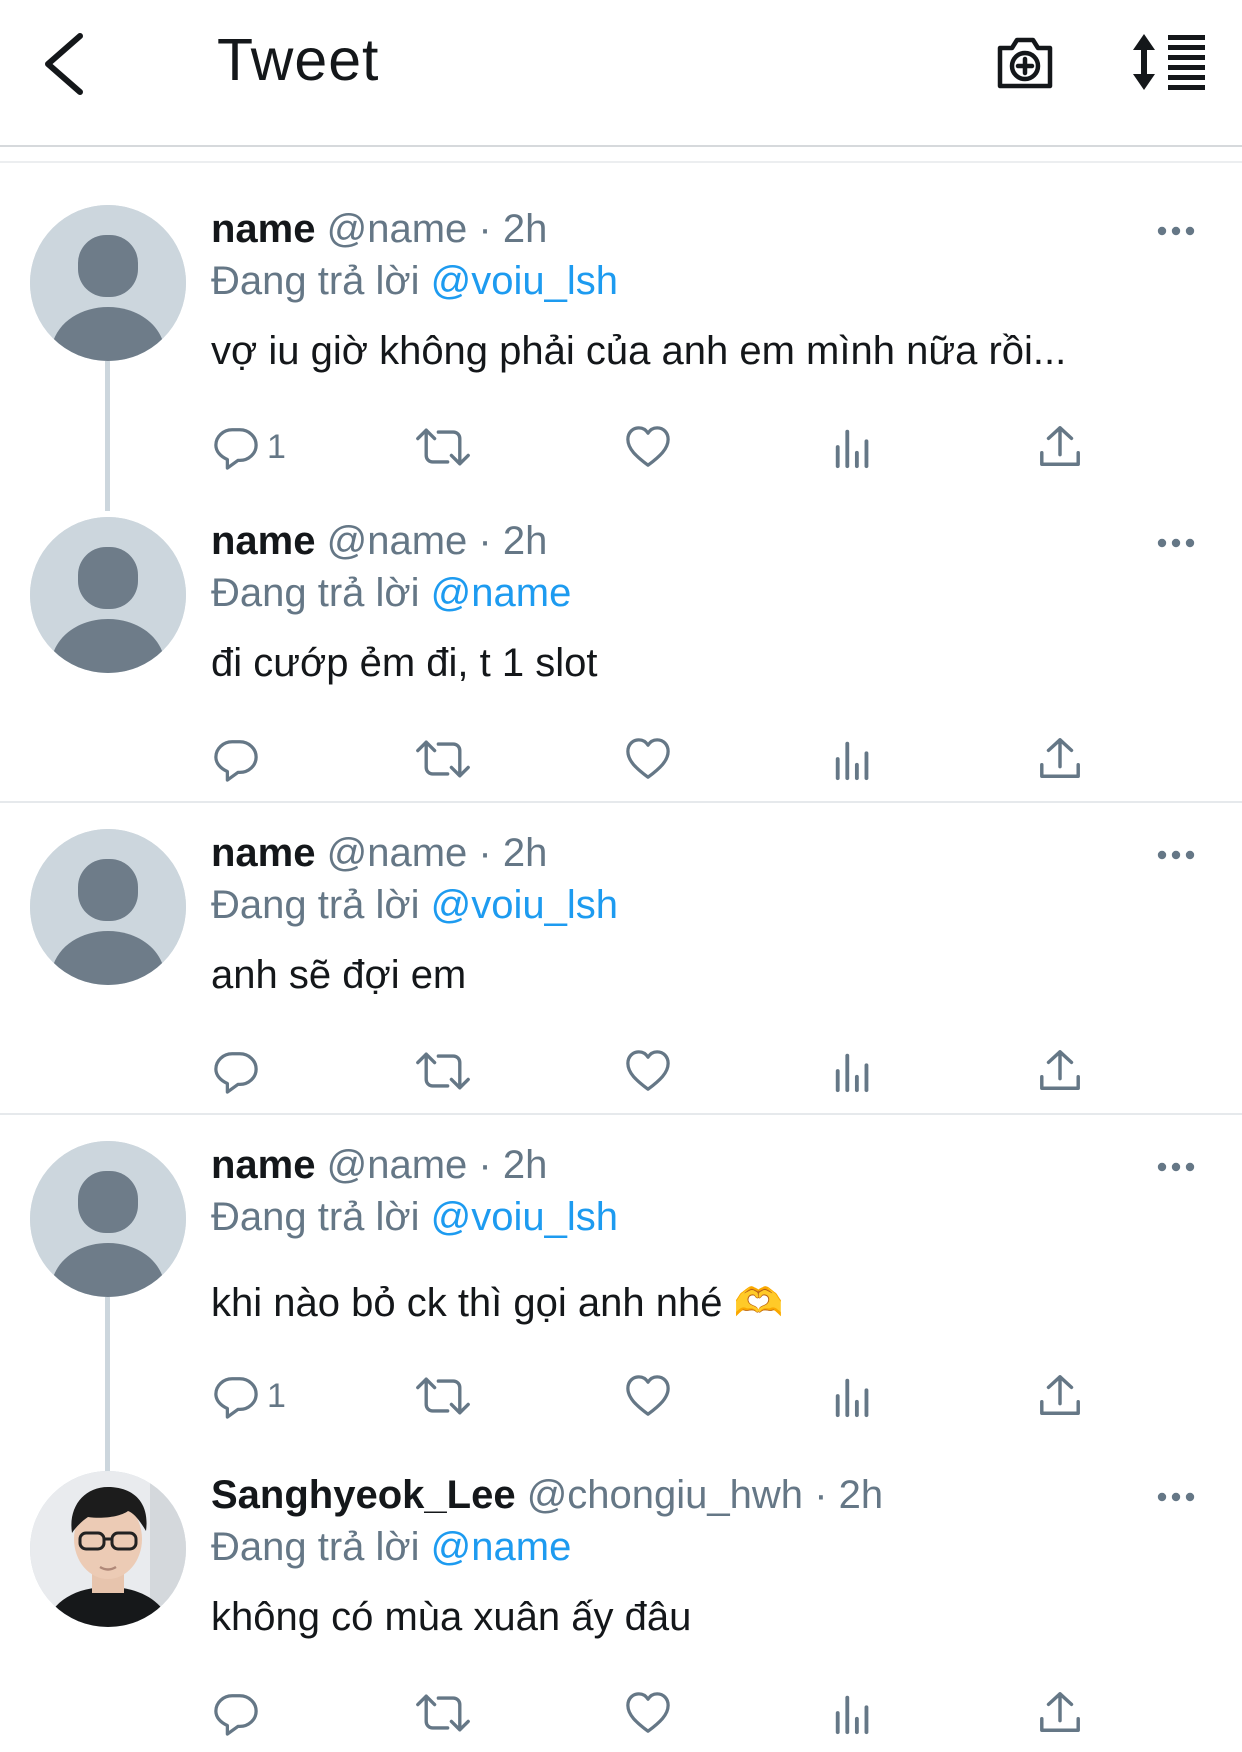 This screenshot has width=1242, height=1752. What do you see at coordinates (451, 1617) in the screenshot?
I see `tweet-text: không có mùa xuân ấy đâu` at bounding box center [451, 1617].